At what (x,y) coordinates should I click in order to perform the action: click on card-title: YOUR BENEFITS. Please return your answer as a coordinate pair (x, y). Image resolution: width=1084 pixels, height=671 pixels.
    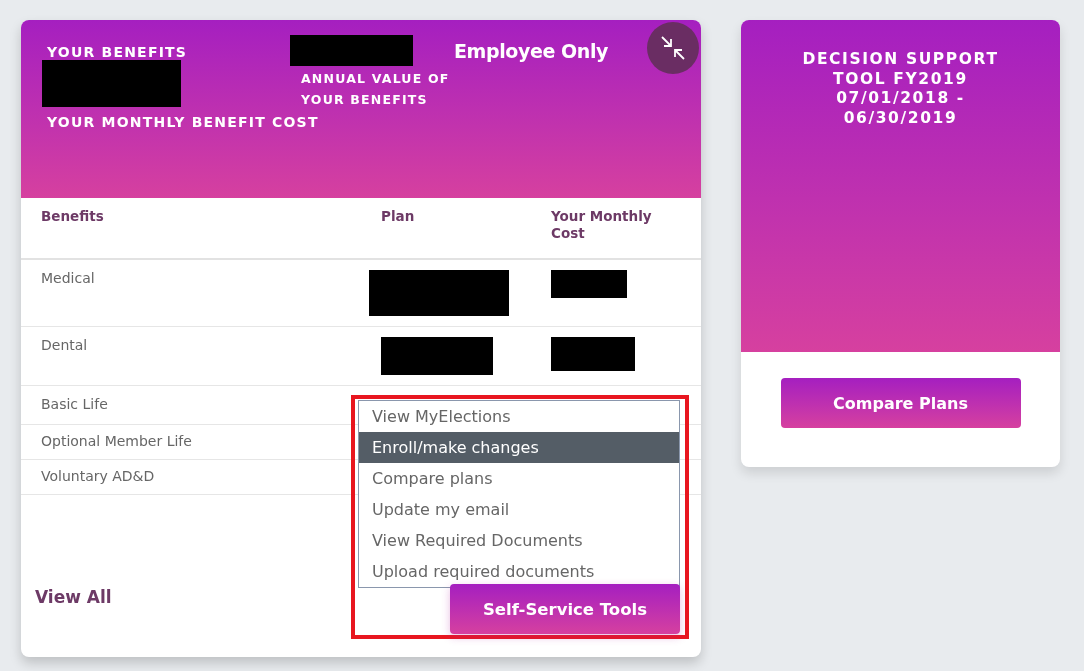
    Looking at the image, I should click on (117, 52).